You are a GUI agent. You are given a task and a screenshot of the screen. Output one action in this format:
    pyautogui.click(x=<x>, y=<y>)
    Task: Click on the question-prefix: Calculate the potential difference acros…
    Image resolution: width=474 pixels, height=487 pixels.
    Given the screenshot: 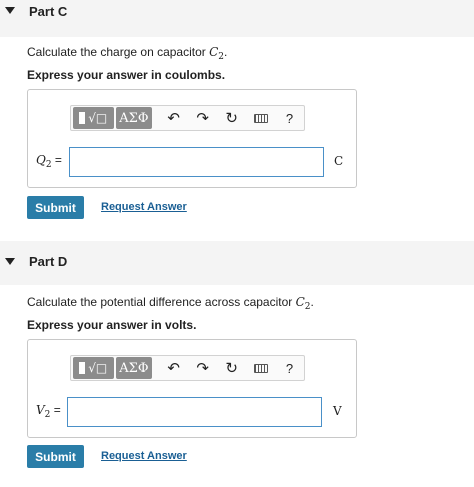 What is the action you would take?
    pyautogui.click(x=161, y=302)
    